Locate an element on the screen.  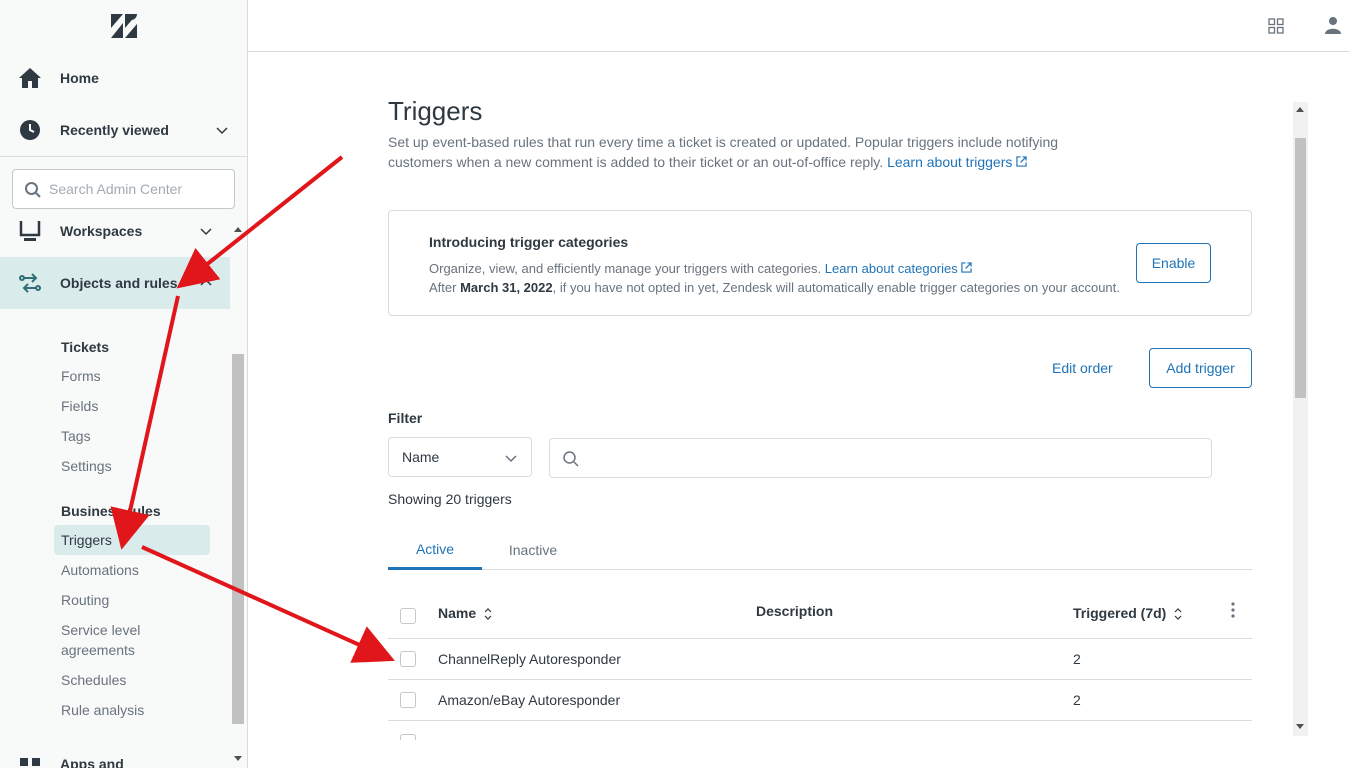
nav-recently-viewed: Recently viewed is located at coordinates (123, 130).